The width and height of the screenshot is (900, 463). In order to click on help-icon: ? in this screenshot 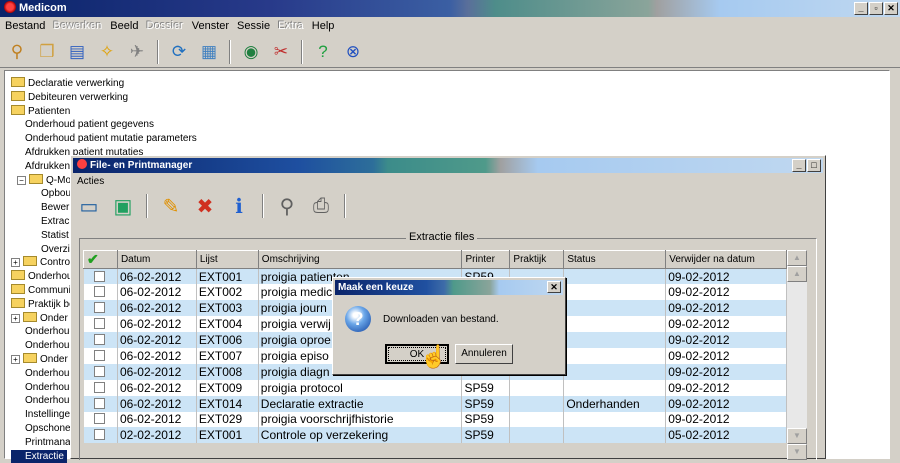, I will do `click(323, 52)`.